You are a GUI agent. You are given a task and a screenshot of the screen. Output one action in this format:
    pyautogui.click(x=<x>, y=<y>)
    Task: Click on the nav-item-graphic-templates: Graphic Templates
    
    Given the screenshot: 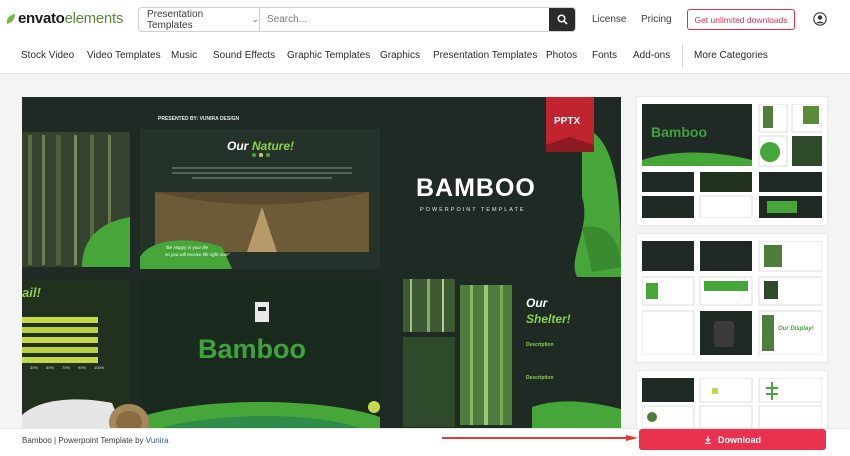 What is the action you would take?
    pyautogui.click(x=328, y=55)
    